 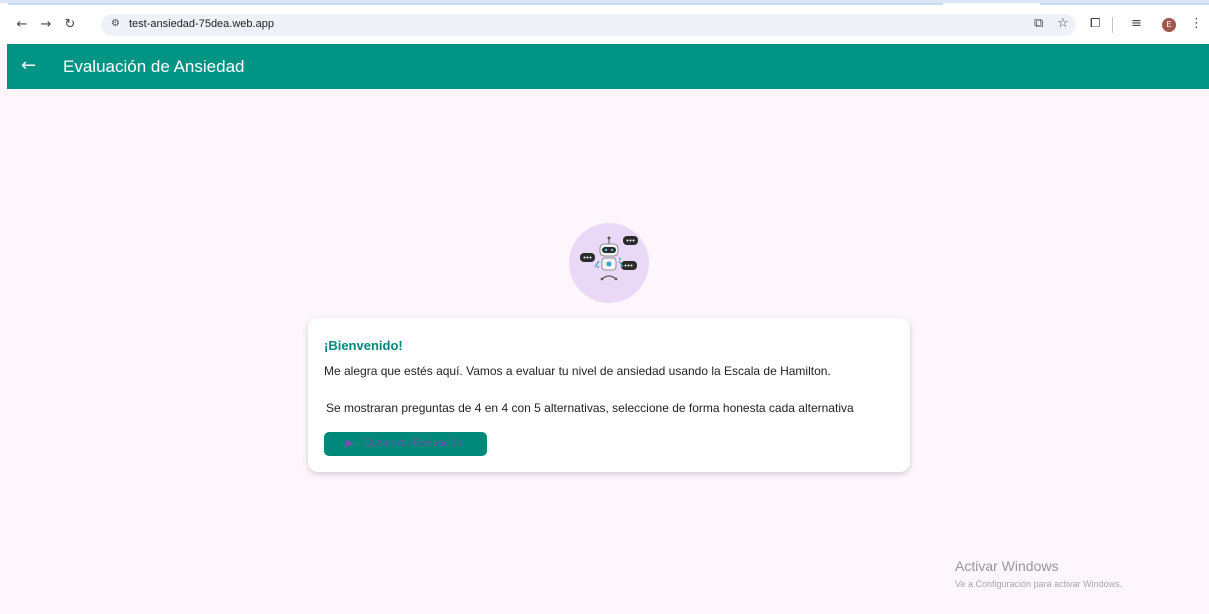 I want to click on start-evaluation-button: ▶ Comenzar Evaluación, so click(x=405, y=444).